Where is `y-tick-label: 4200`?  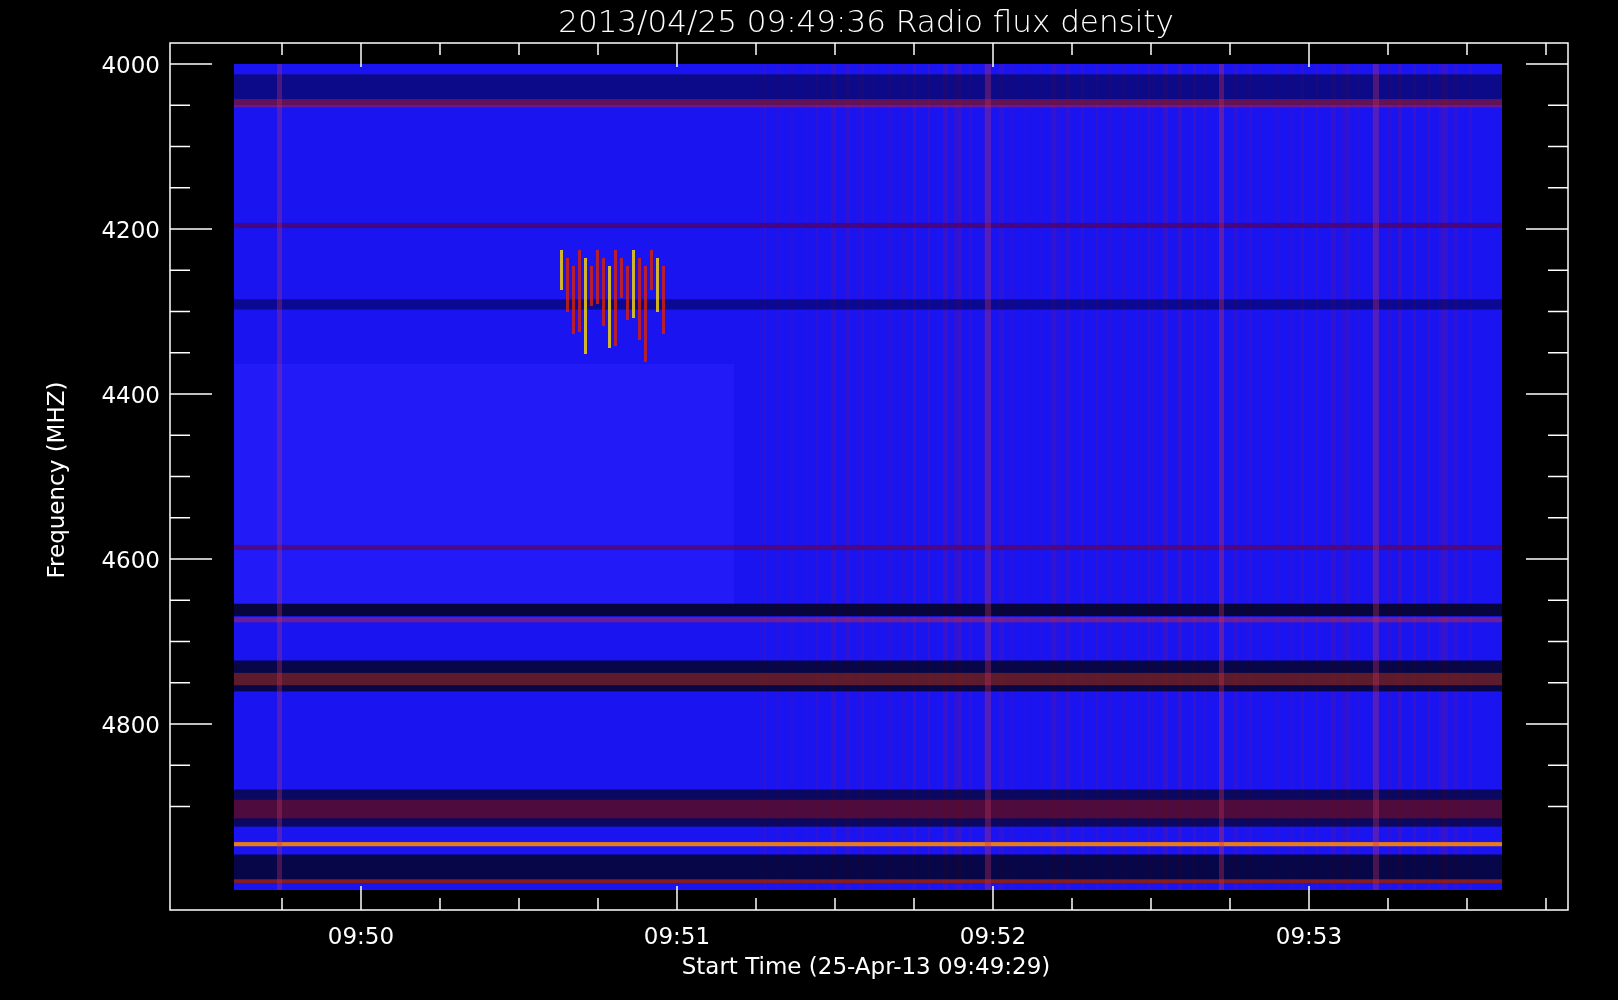
y-tick-label: 4200 is located at coordinates (130, 230).